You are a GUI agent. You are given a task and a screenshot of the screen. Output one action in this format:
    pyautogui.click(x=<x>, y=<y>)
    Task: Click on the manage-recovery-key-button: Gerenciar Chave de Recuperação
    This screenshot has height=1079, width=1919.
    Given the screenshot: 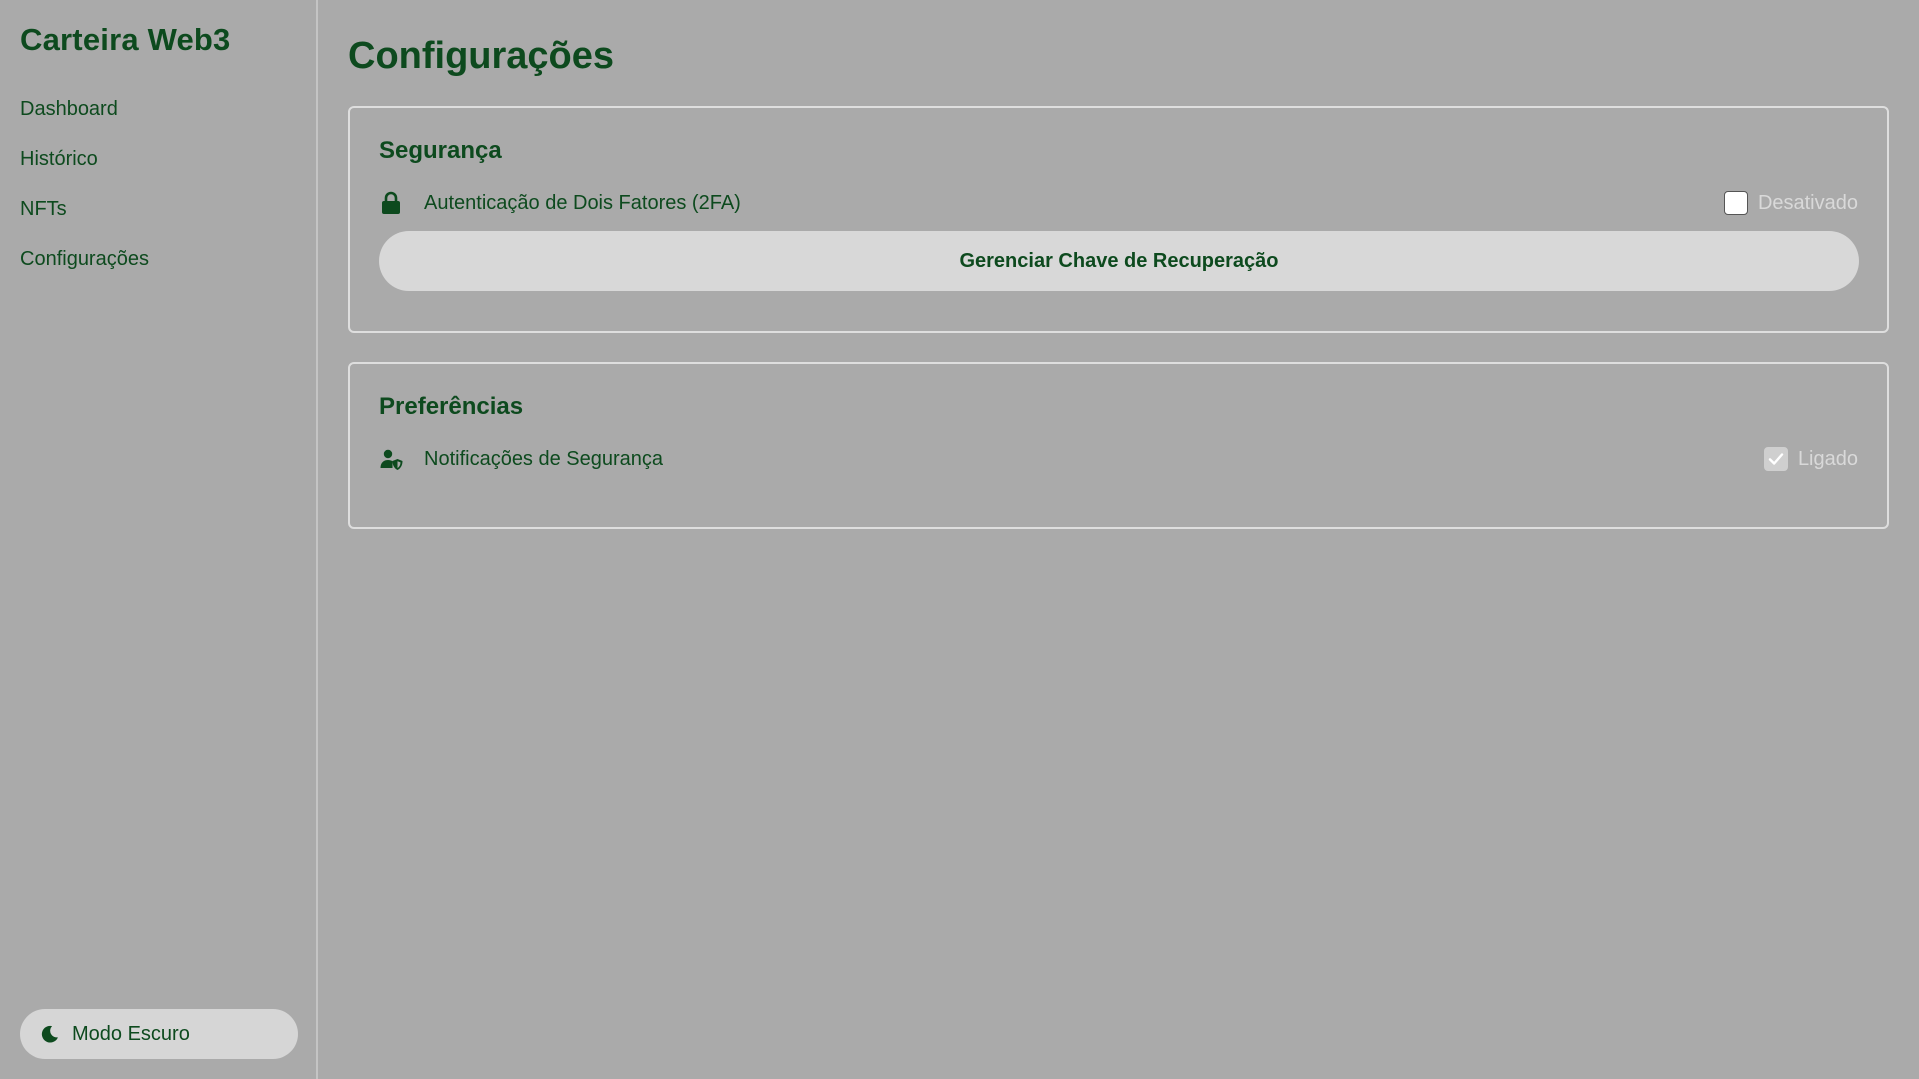 What is the action you would take?
    pyautogui.click(x=1119, y=261)
    